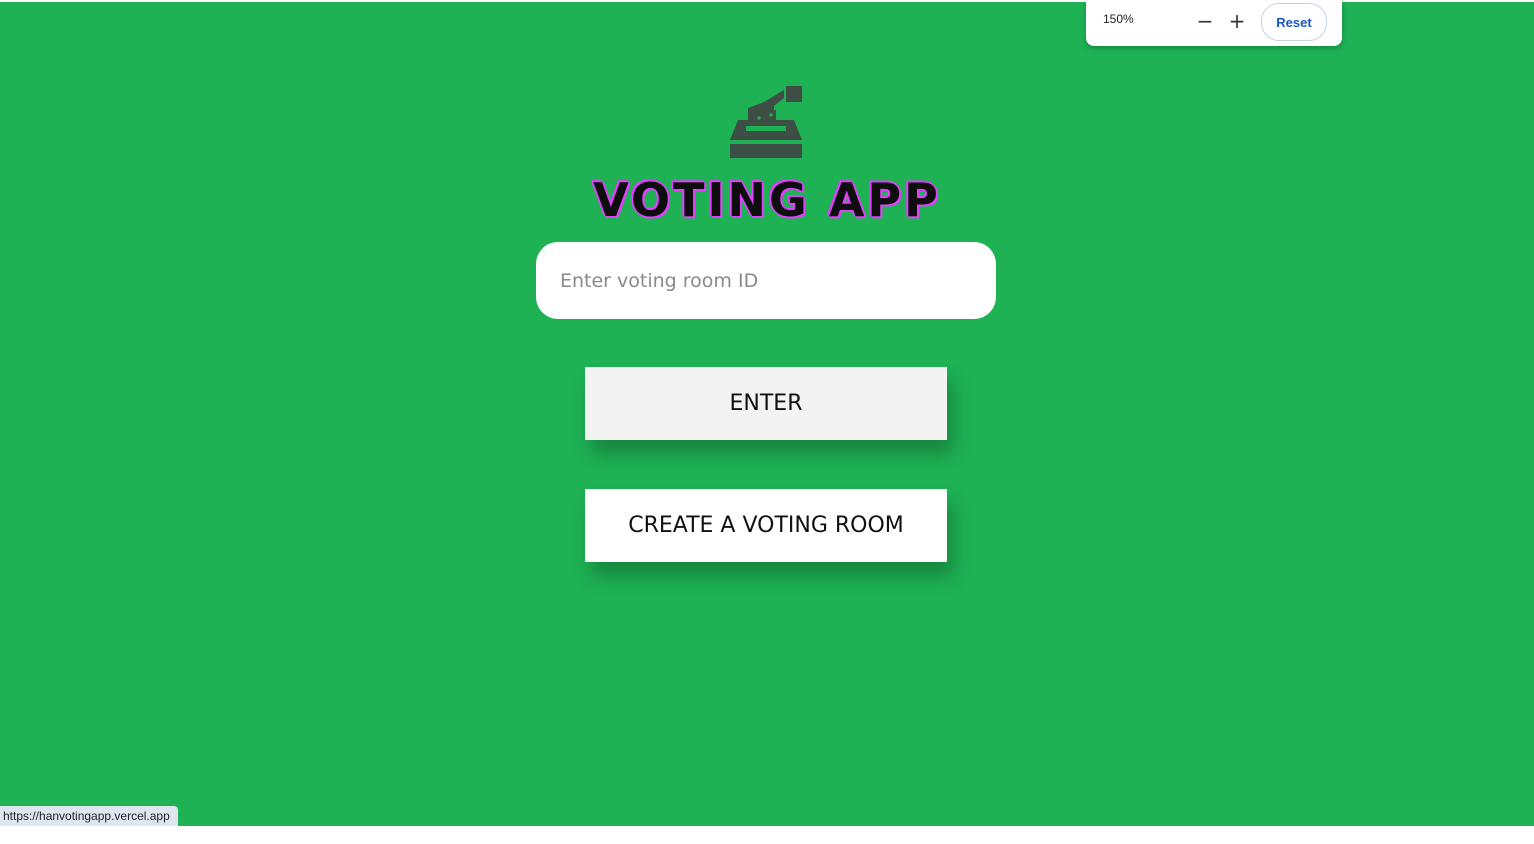  What do you see at coordinates (1237, 21) in the screenshot?
I see `plus-icon: +` at bounding box center [1237, 21].